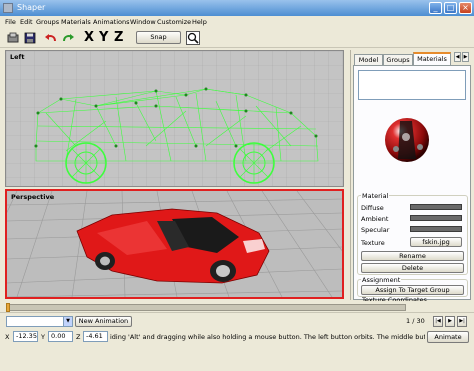 Image resolution: width=474 pixels, height=371 pixels. I want to click on x-coord-field: -12.35, so click(25, 336).